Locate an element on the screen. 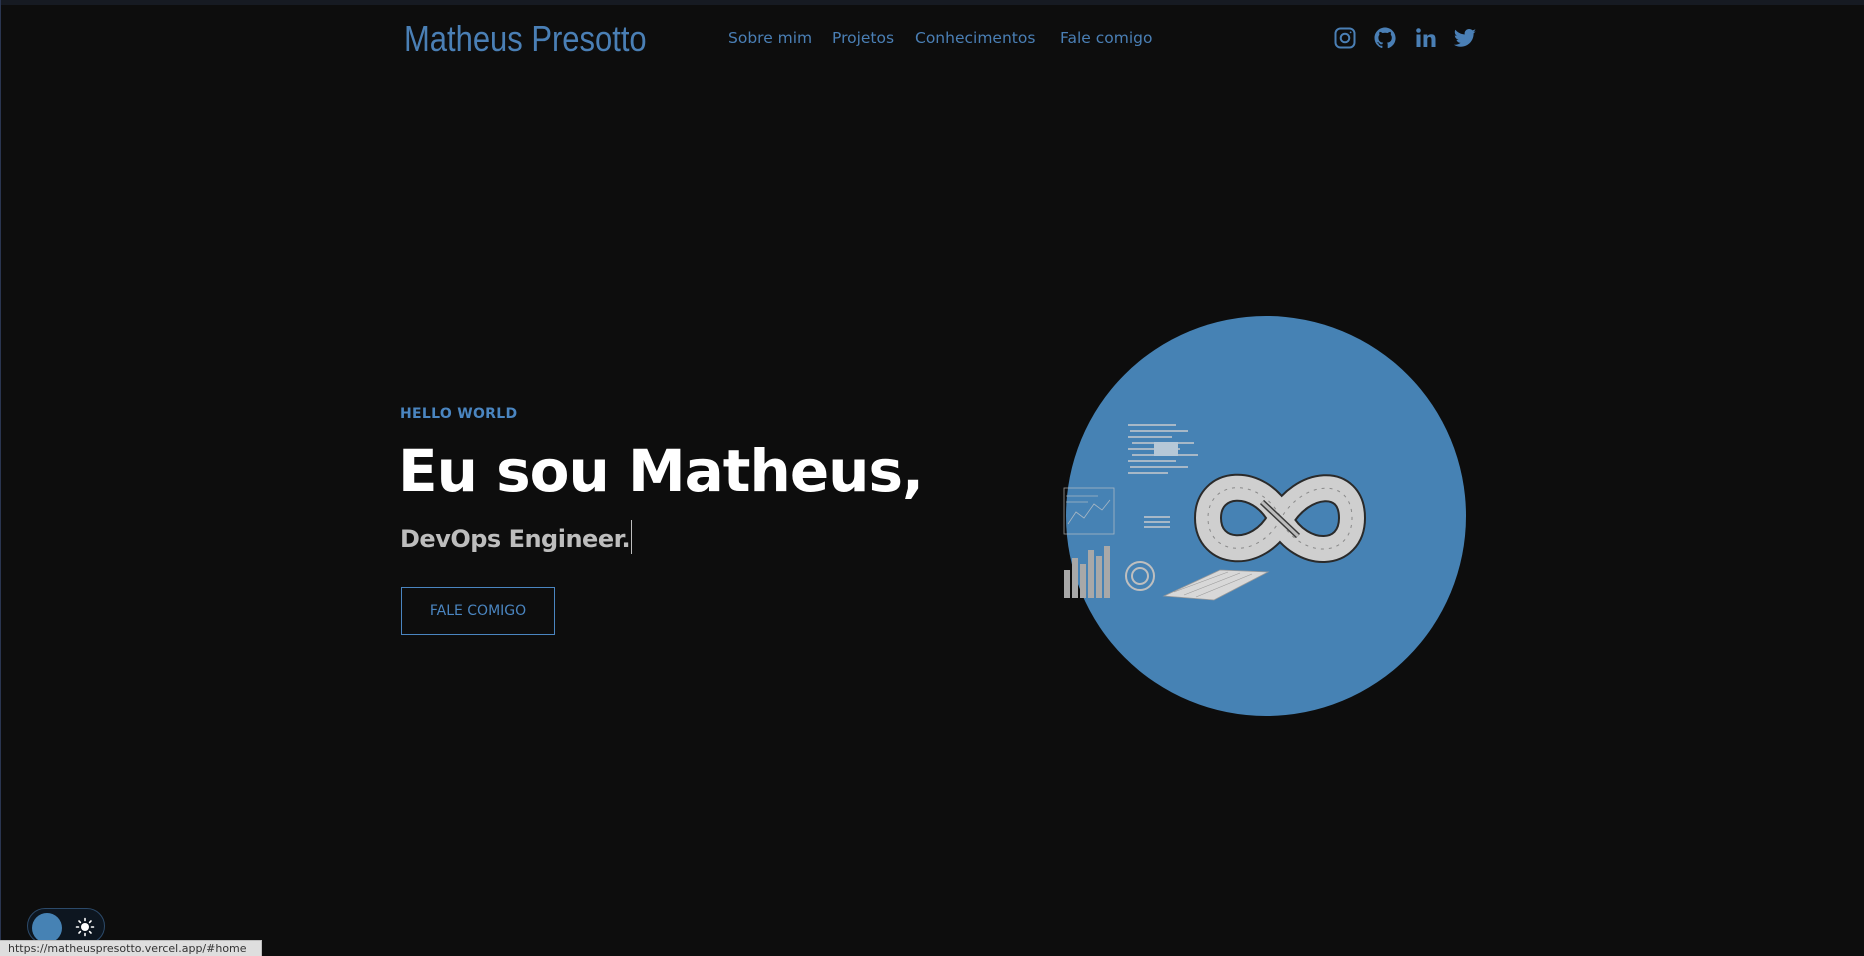 The image size is (1864, 956). devops-infinity-illustration is located at coordinates (1214, 512).